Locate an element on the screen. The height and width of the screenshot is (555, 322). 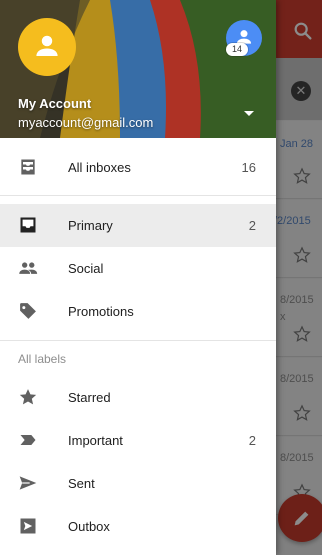
nav-item-label: All inboxes is located at coordinates (99, 167).